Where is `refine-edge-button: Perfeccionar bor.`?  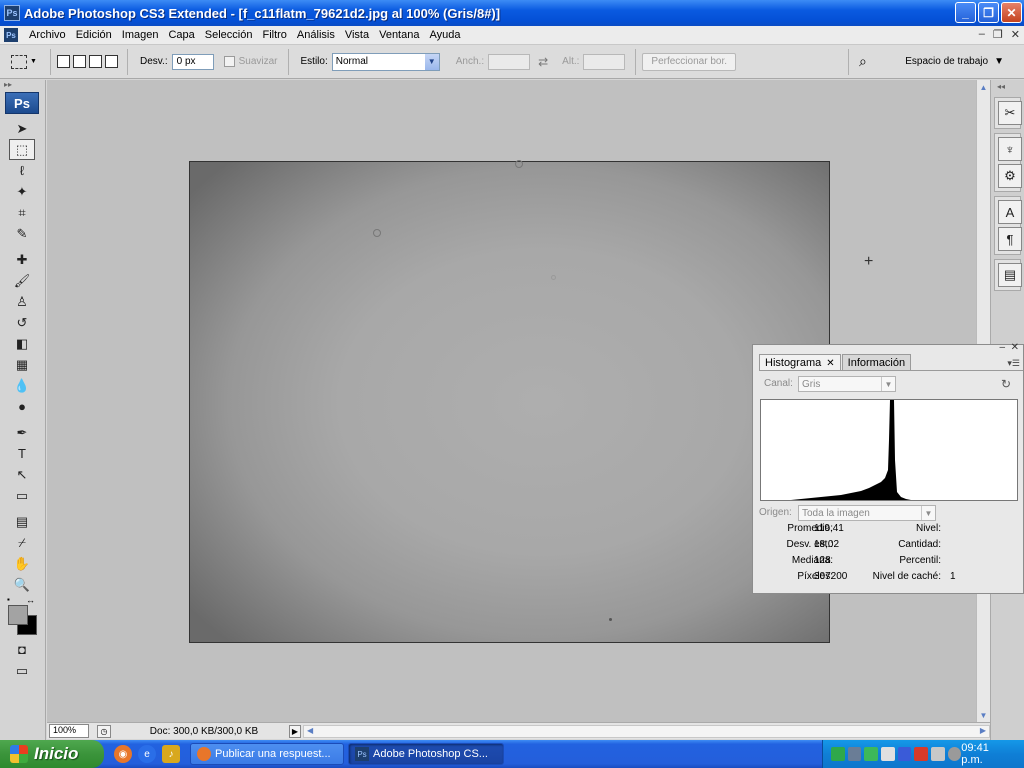
refine-edge-button: Perfeccionar bor. is located at coordinates (689, 61).